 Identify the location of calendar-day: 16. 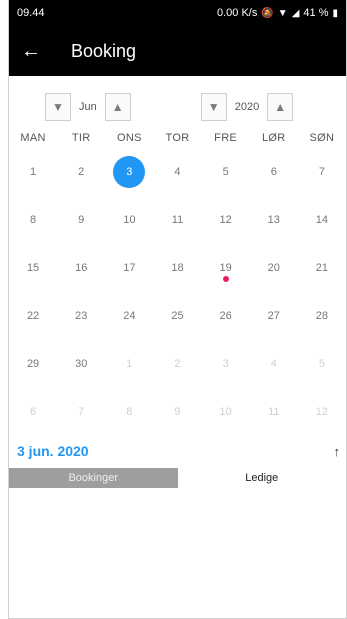
(81, 268).